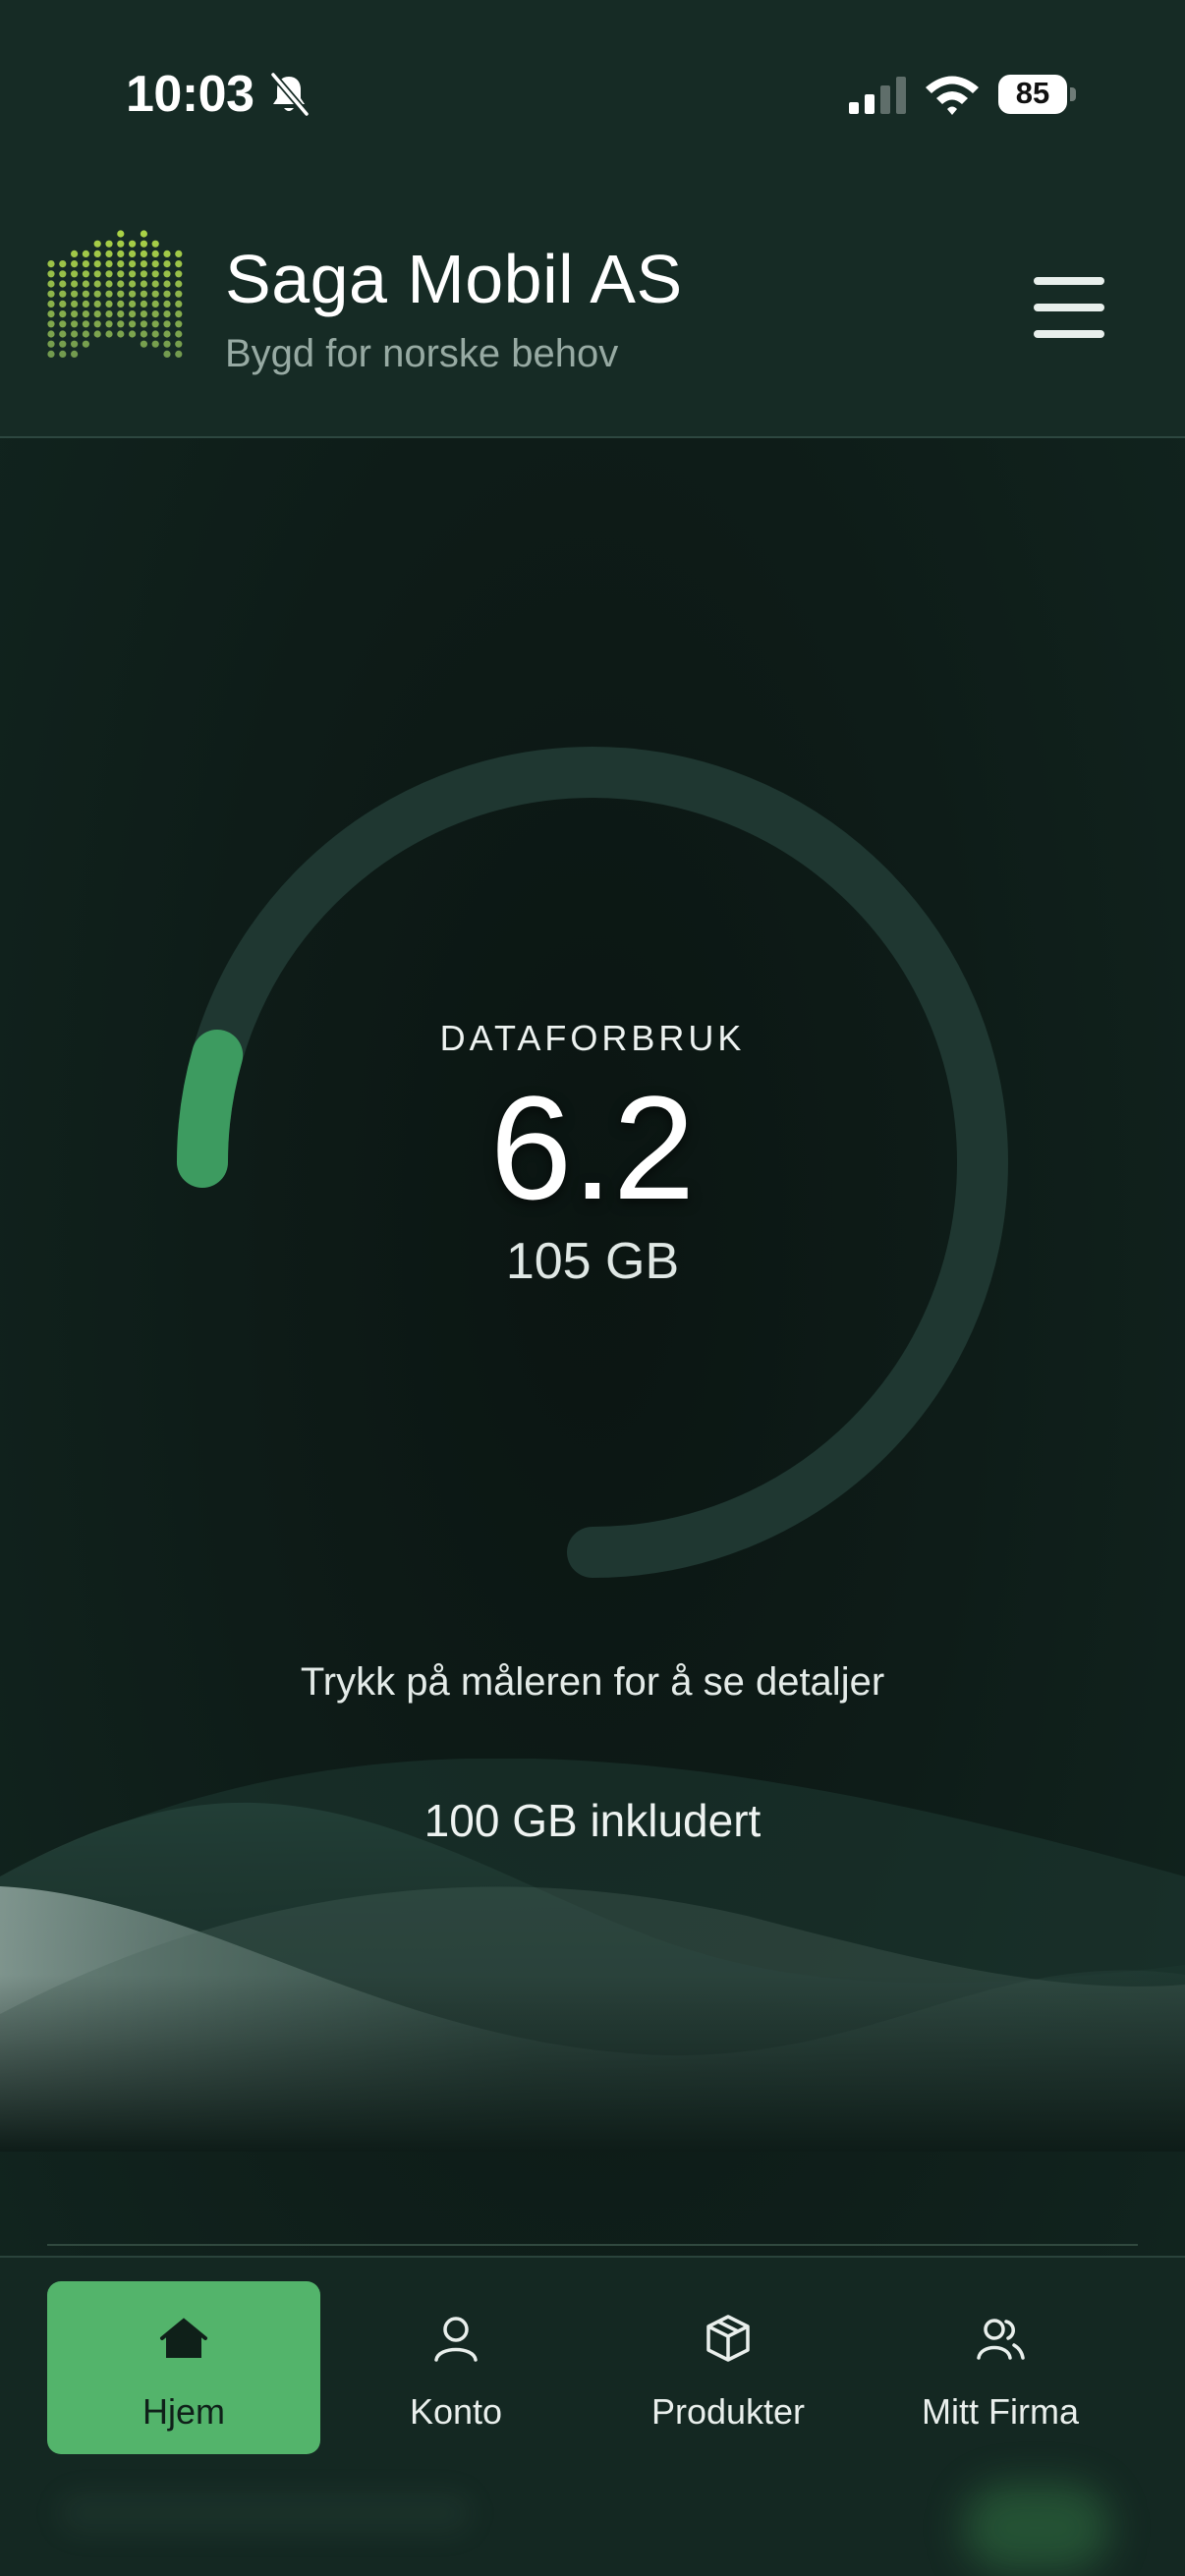 This screenshot has height=2576, width=1185. What do you see at coordinates (592, 1682) in the screenshot?
I see `gauge-hint-text: Trykk på måleren for å se detaljer` at bounding box center [592, 1682].